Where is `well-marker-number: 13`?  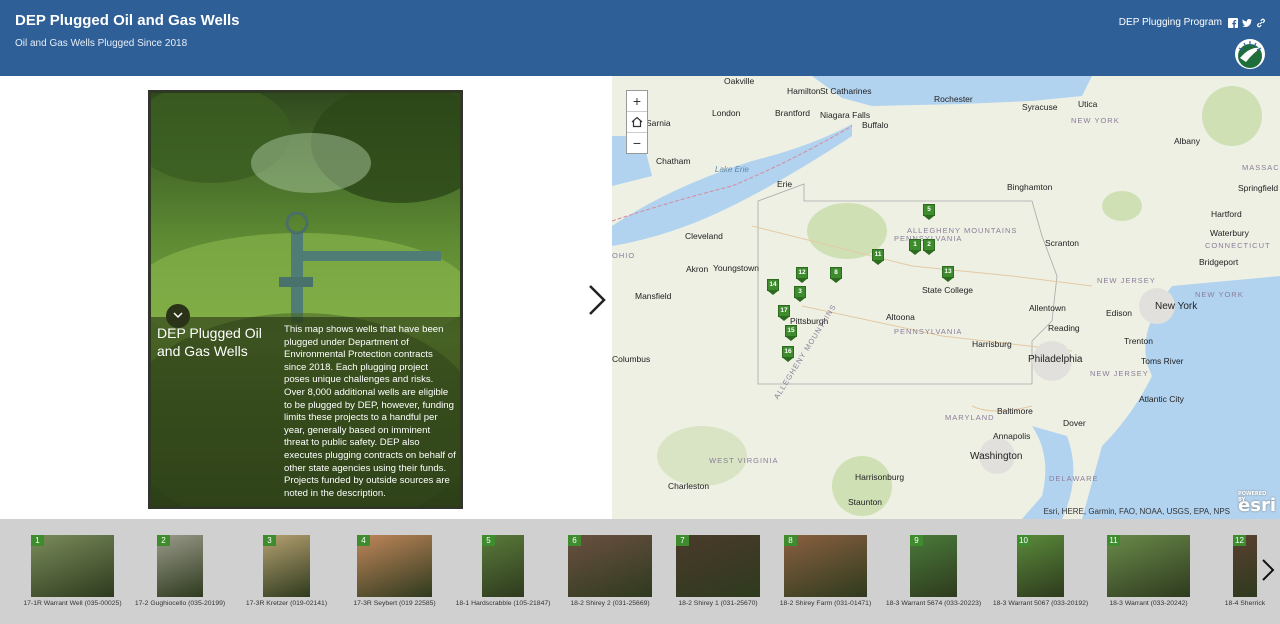 well-marker-number: 13 is located at coordinates (948, 272).